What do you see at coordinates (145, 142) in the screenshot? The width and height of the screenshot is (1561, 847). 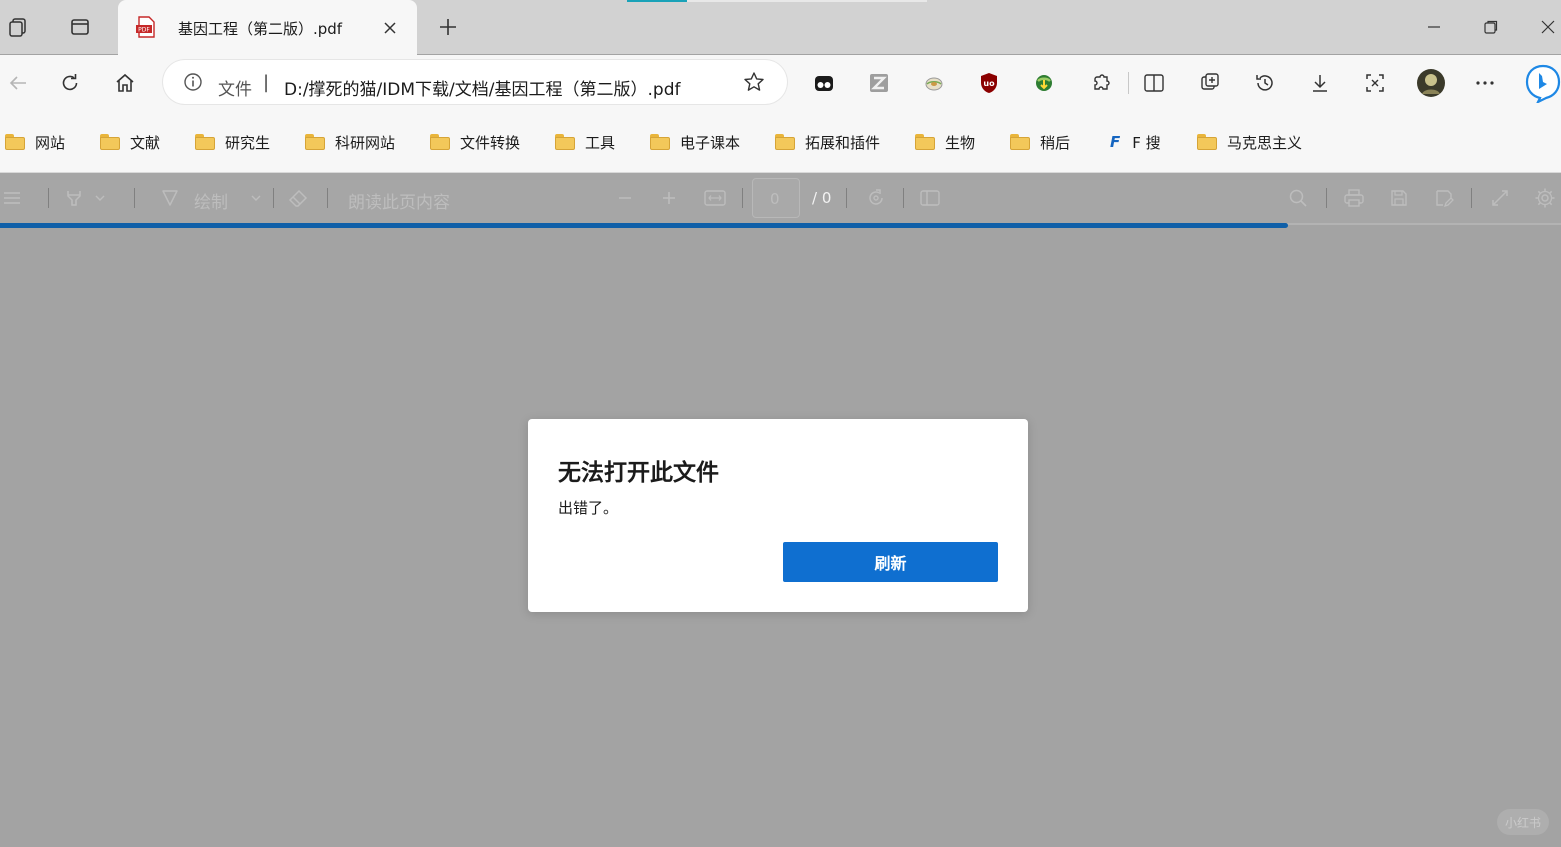 I see `bookmark-label: 文献` at bounding box center [145, 142].